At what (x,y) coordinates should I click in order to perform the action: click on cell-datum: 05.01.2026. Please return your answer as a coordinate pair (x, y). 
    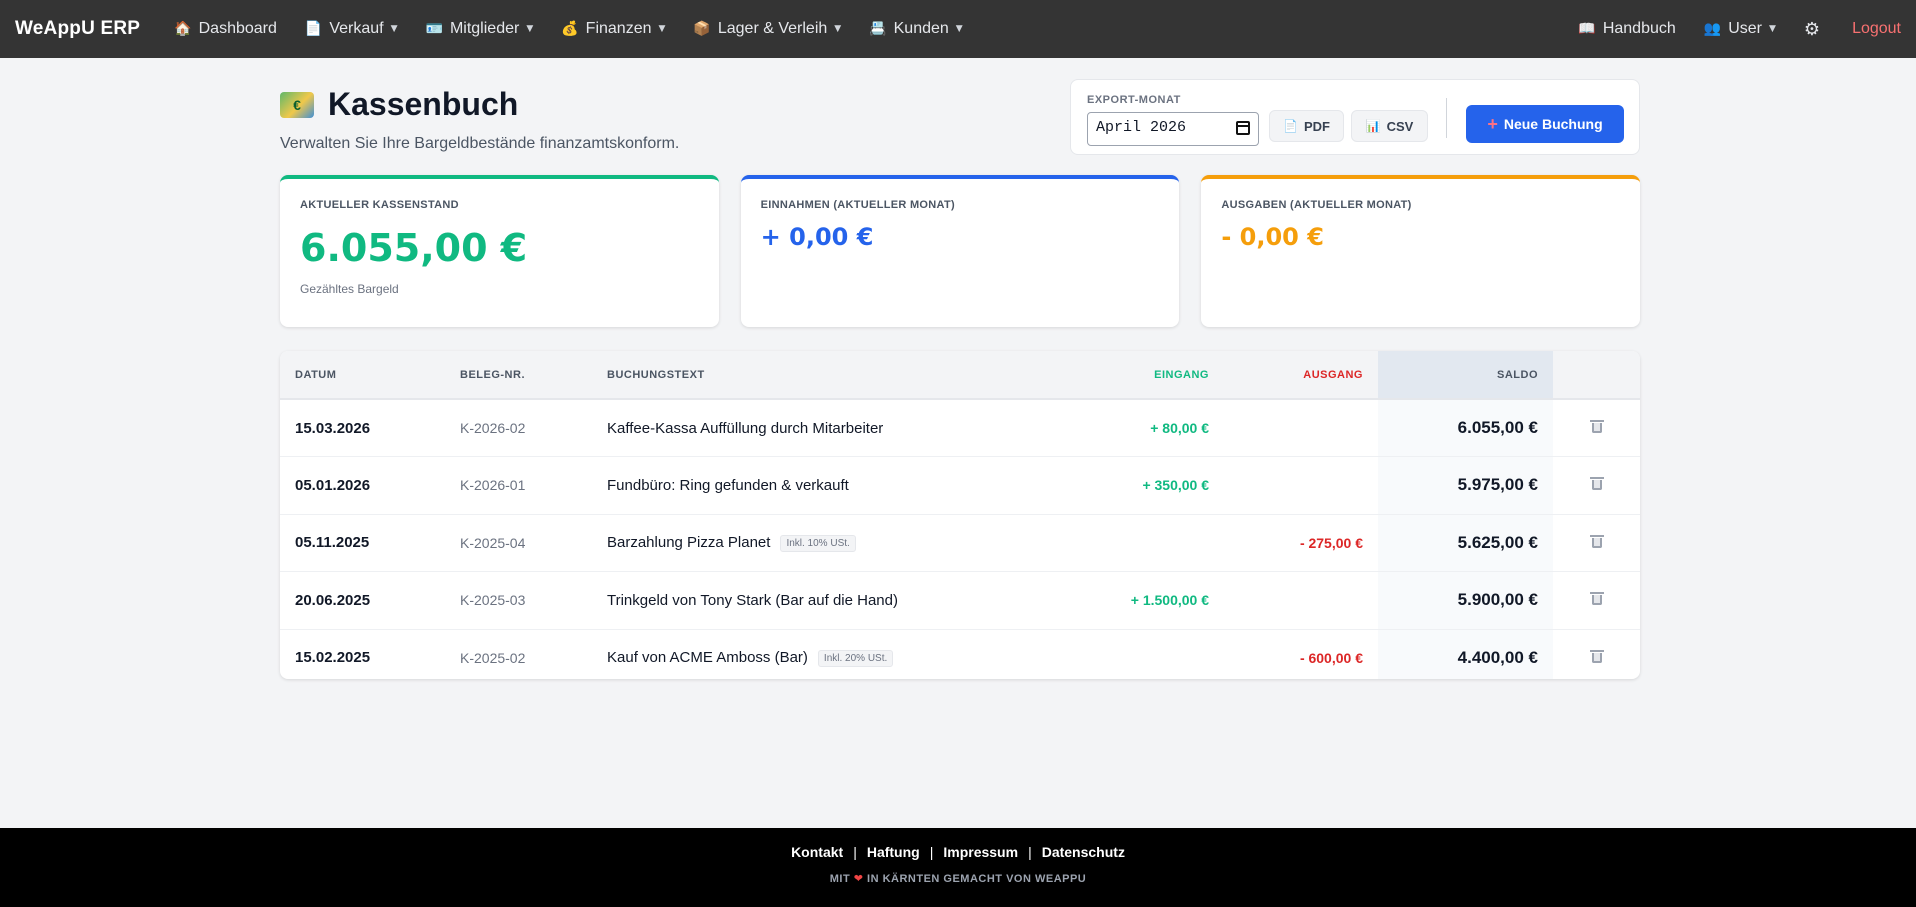
    Looking at the image, I should click on (333, 485).